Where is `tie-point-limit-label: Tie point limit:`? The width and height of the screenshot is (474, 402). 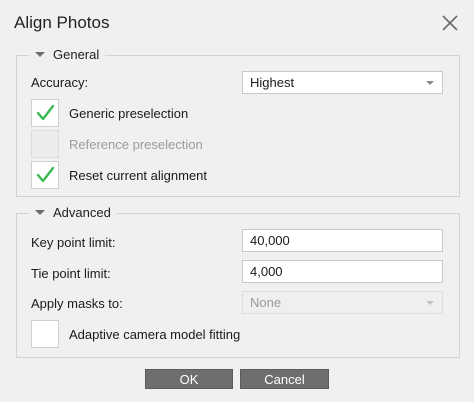 tie-point-limit-label: Tie point limit: is located at coordinates (71, 273).